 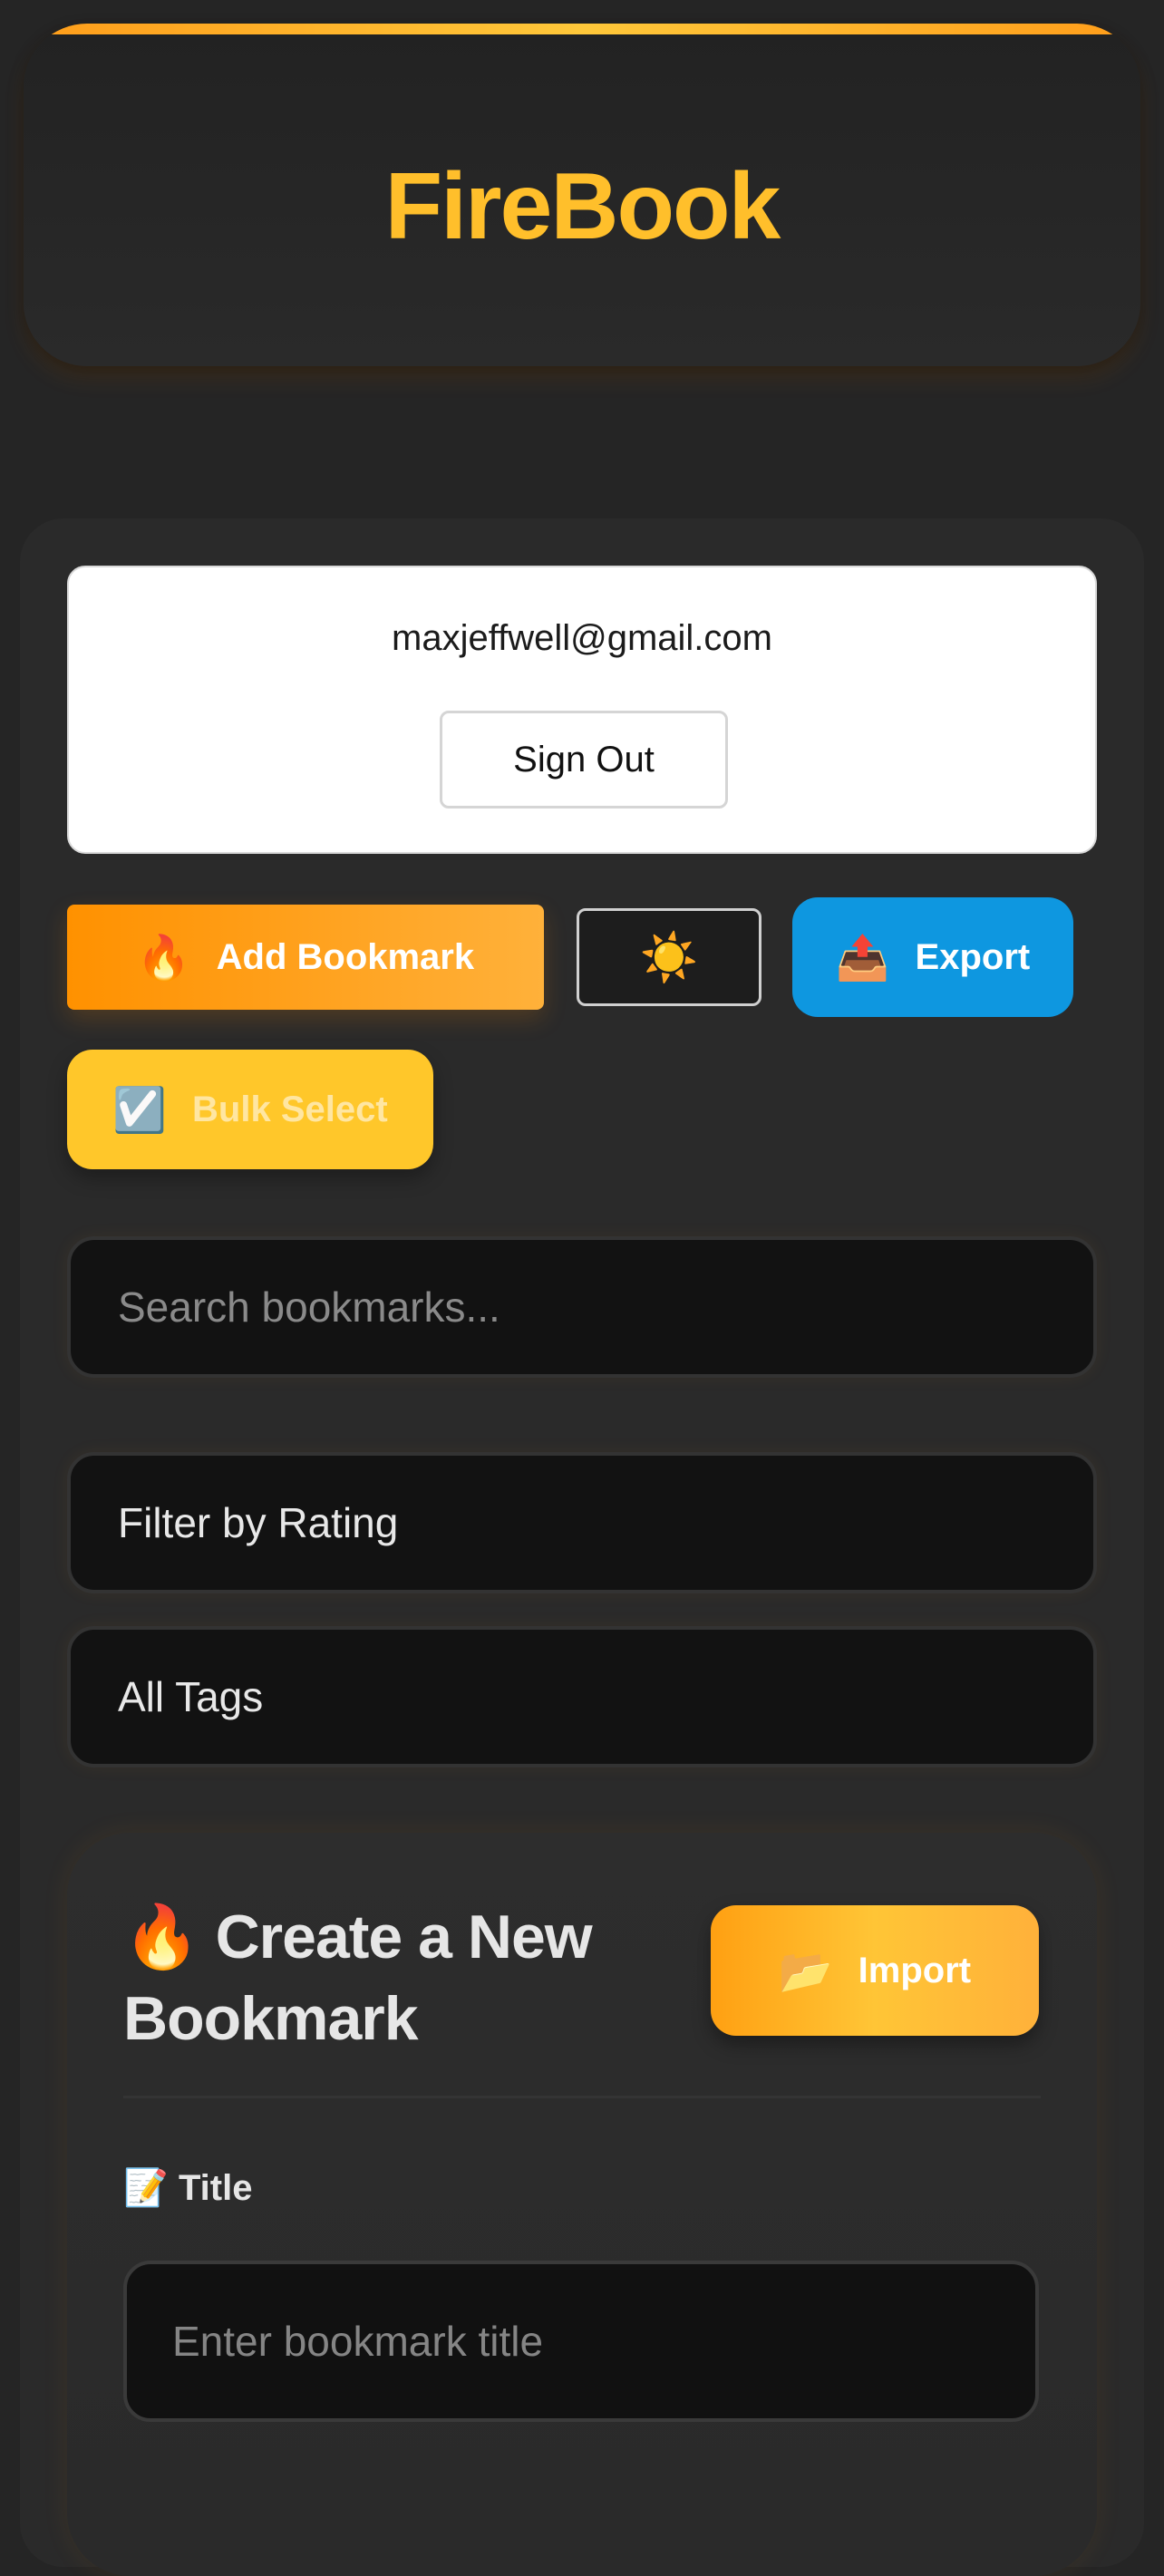 What do you see at coordinates (582, 638) in the screenshot?
I see `user-email: maxjeffwell@gmail.com` at bounding box center [582, 638].